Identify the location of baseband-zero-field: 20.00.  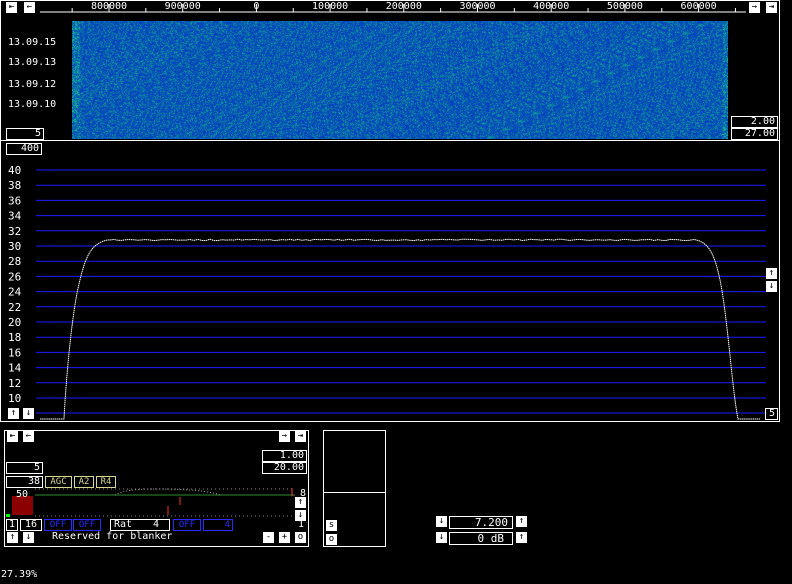
(284, 468).